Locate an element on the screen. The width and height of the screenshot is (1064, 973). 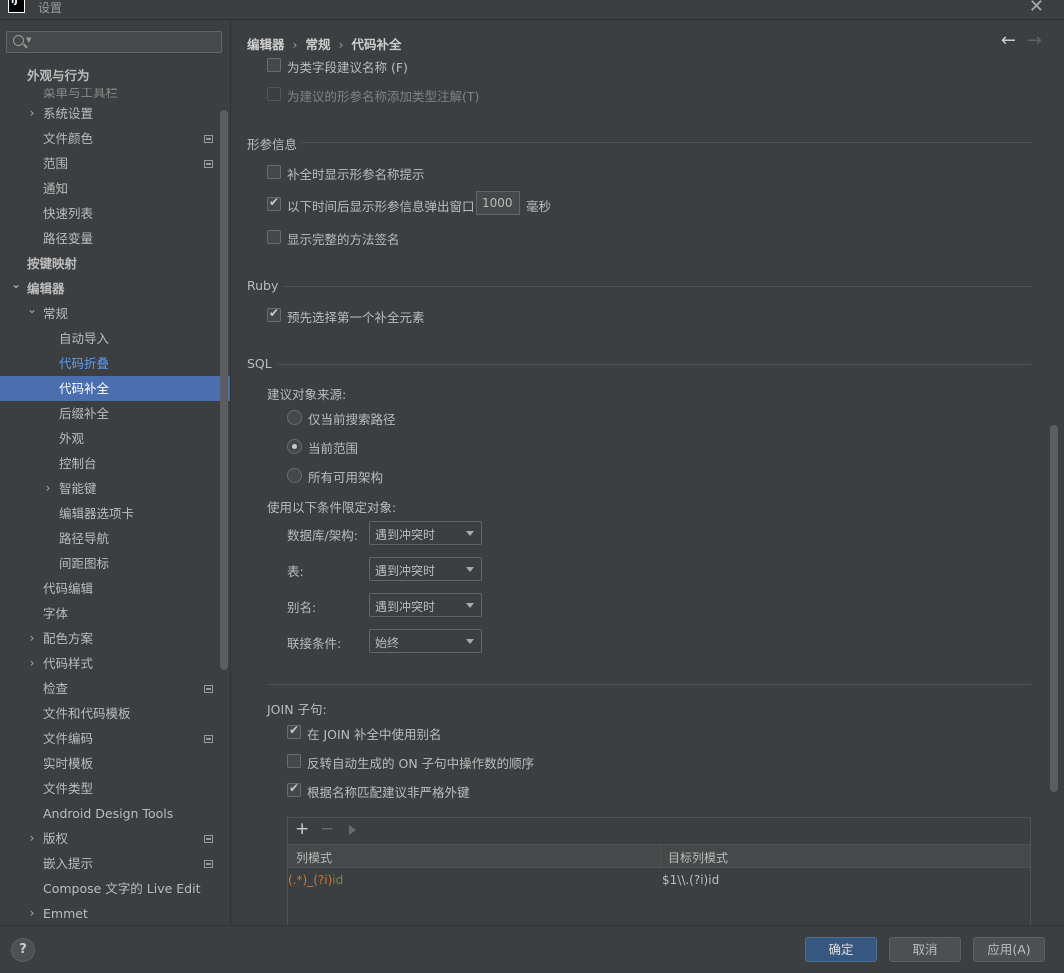
preselect-checkbox is located at coordinates (274, 314).